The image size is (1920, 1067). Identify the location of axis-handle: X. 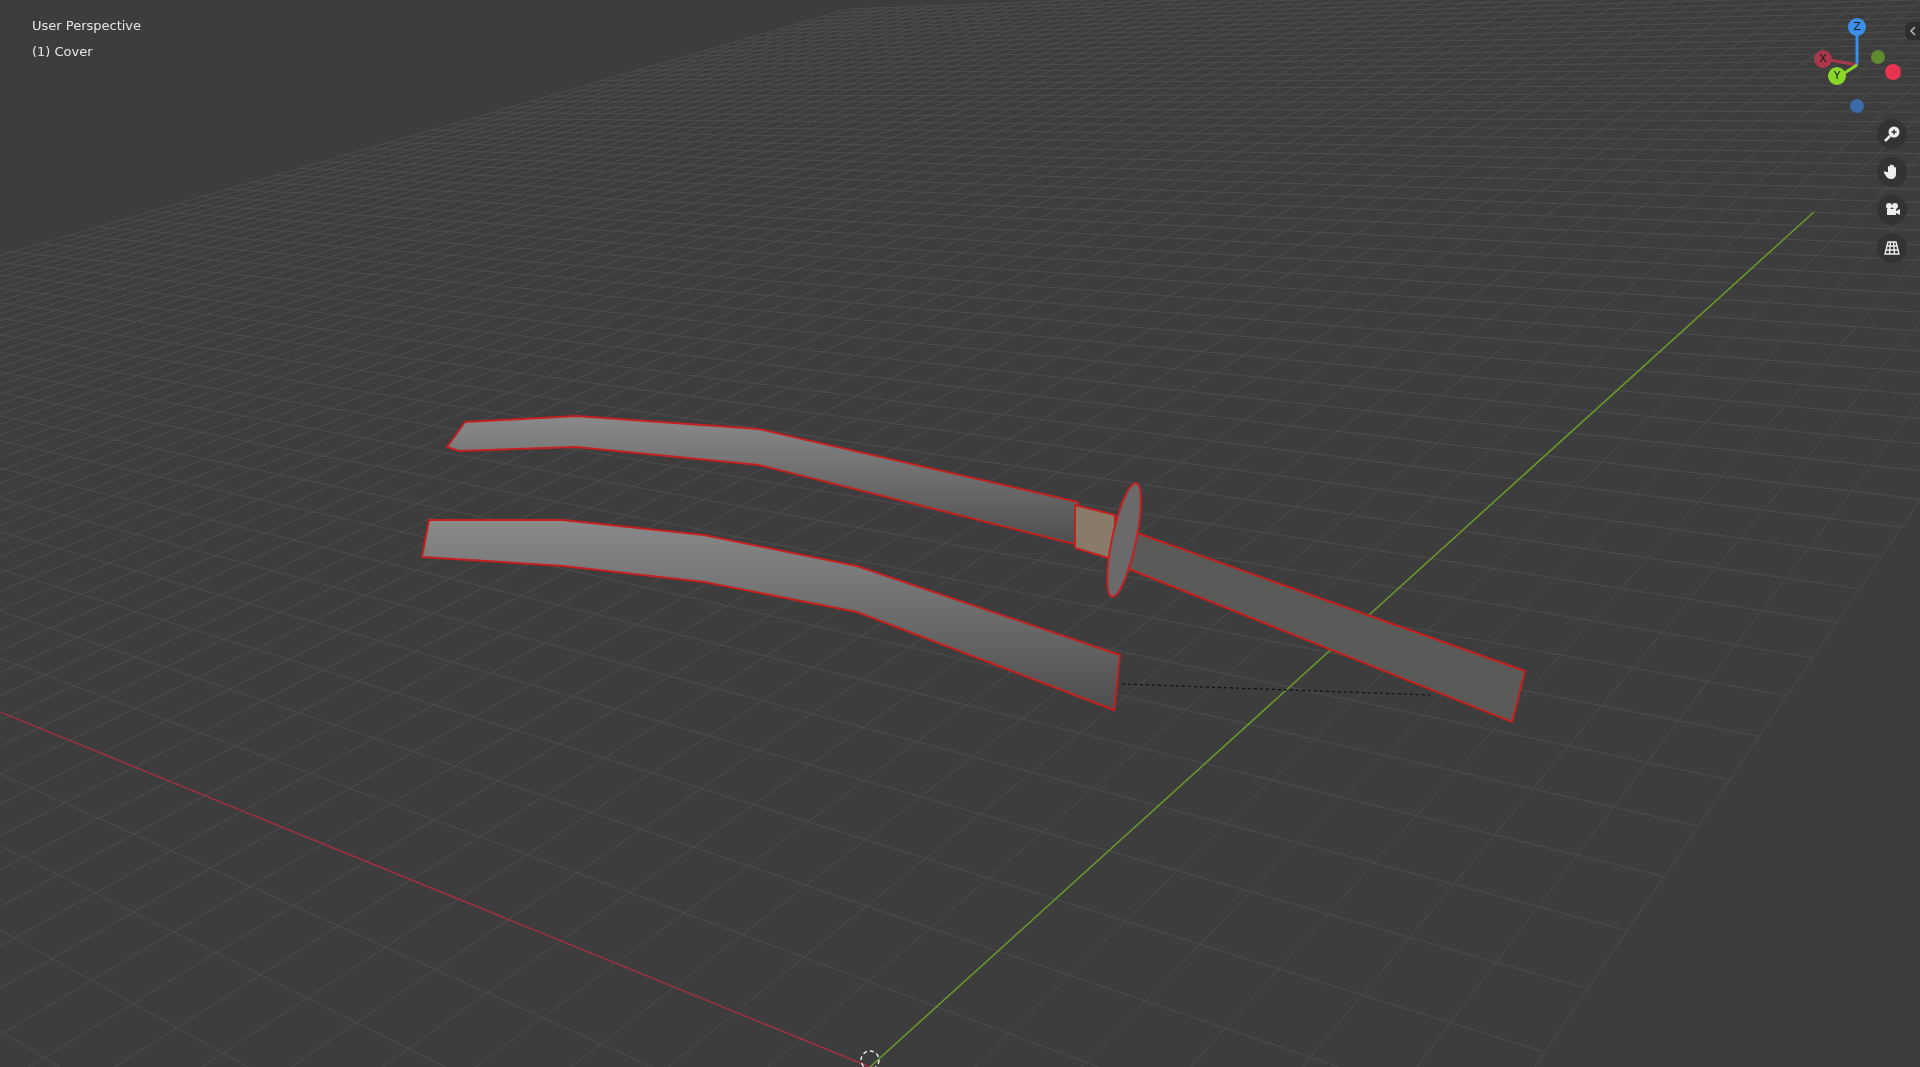
(1823, 59).